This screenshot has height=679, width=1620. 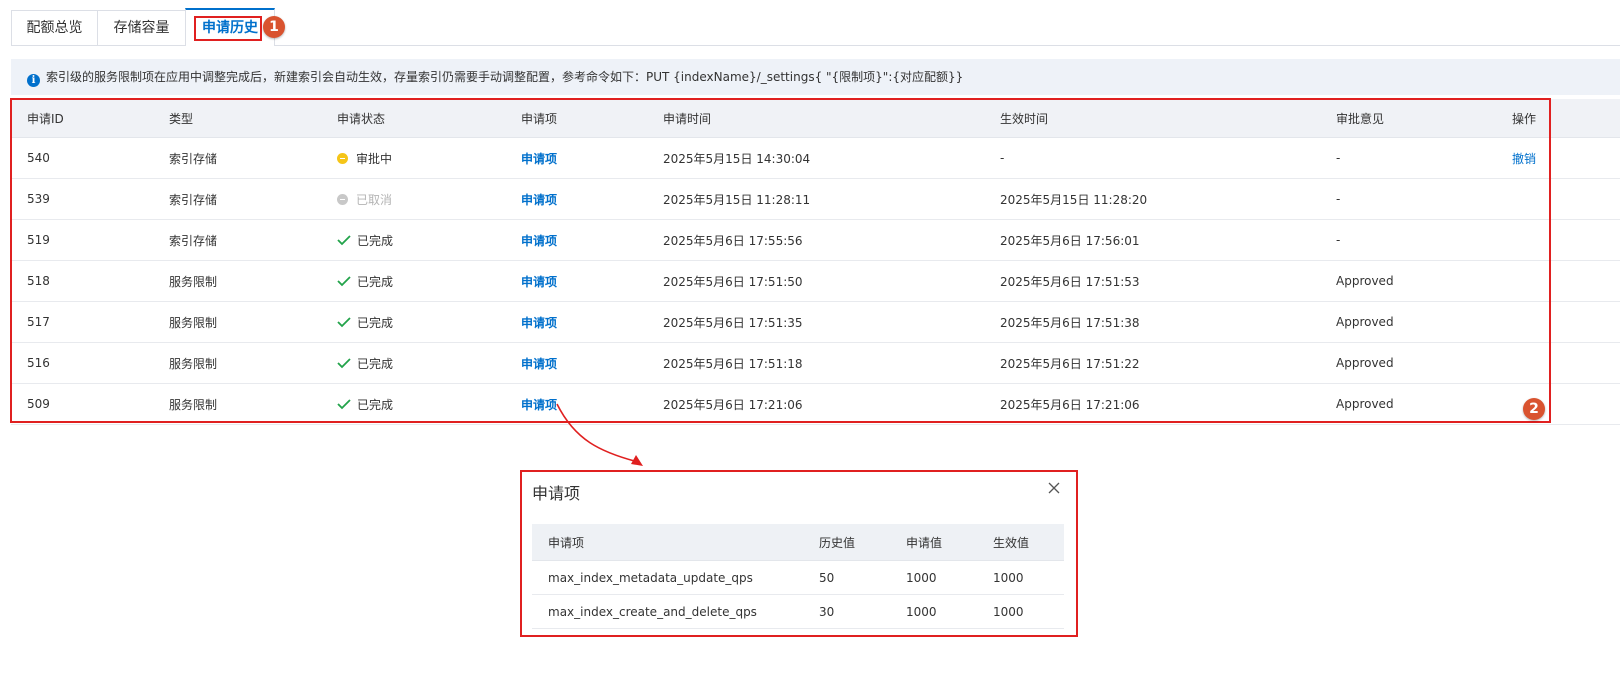 I want to click on column-header: 申请值, so click(x=924, y=542).